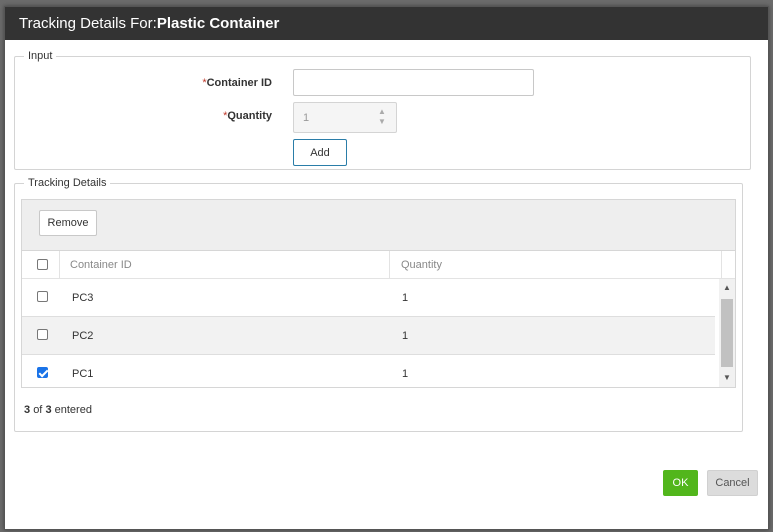  Describe the element at coordinates (421, 265) in the screenshot. I see `column-header-quantity: Quantity` at that location.